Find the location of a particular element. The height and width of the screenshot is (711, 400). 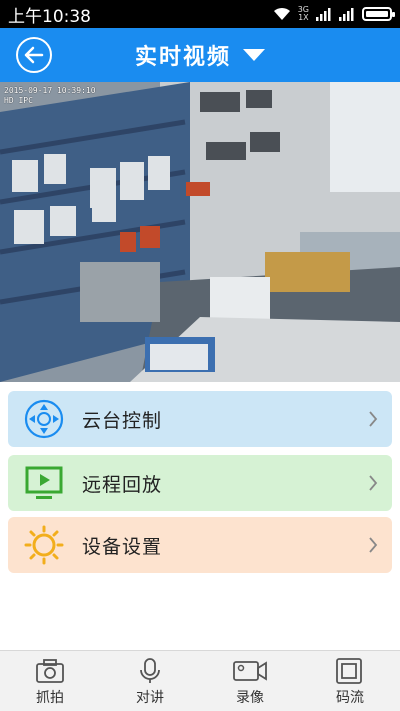

page-title: 实时视频 is located at coordinates (182, 57).